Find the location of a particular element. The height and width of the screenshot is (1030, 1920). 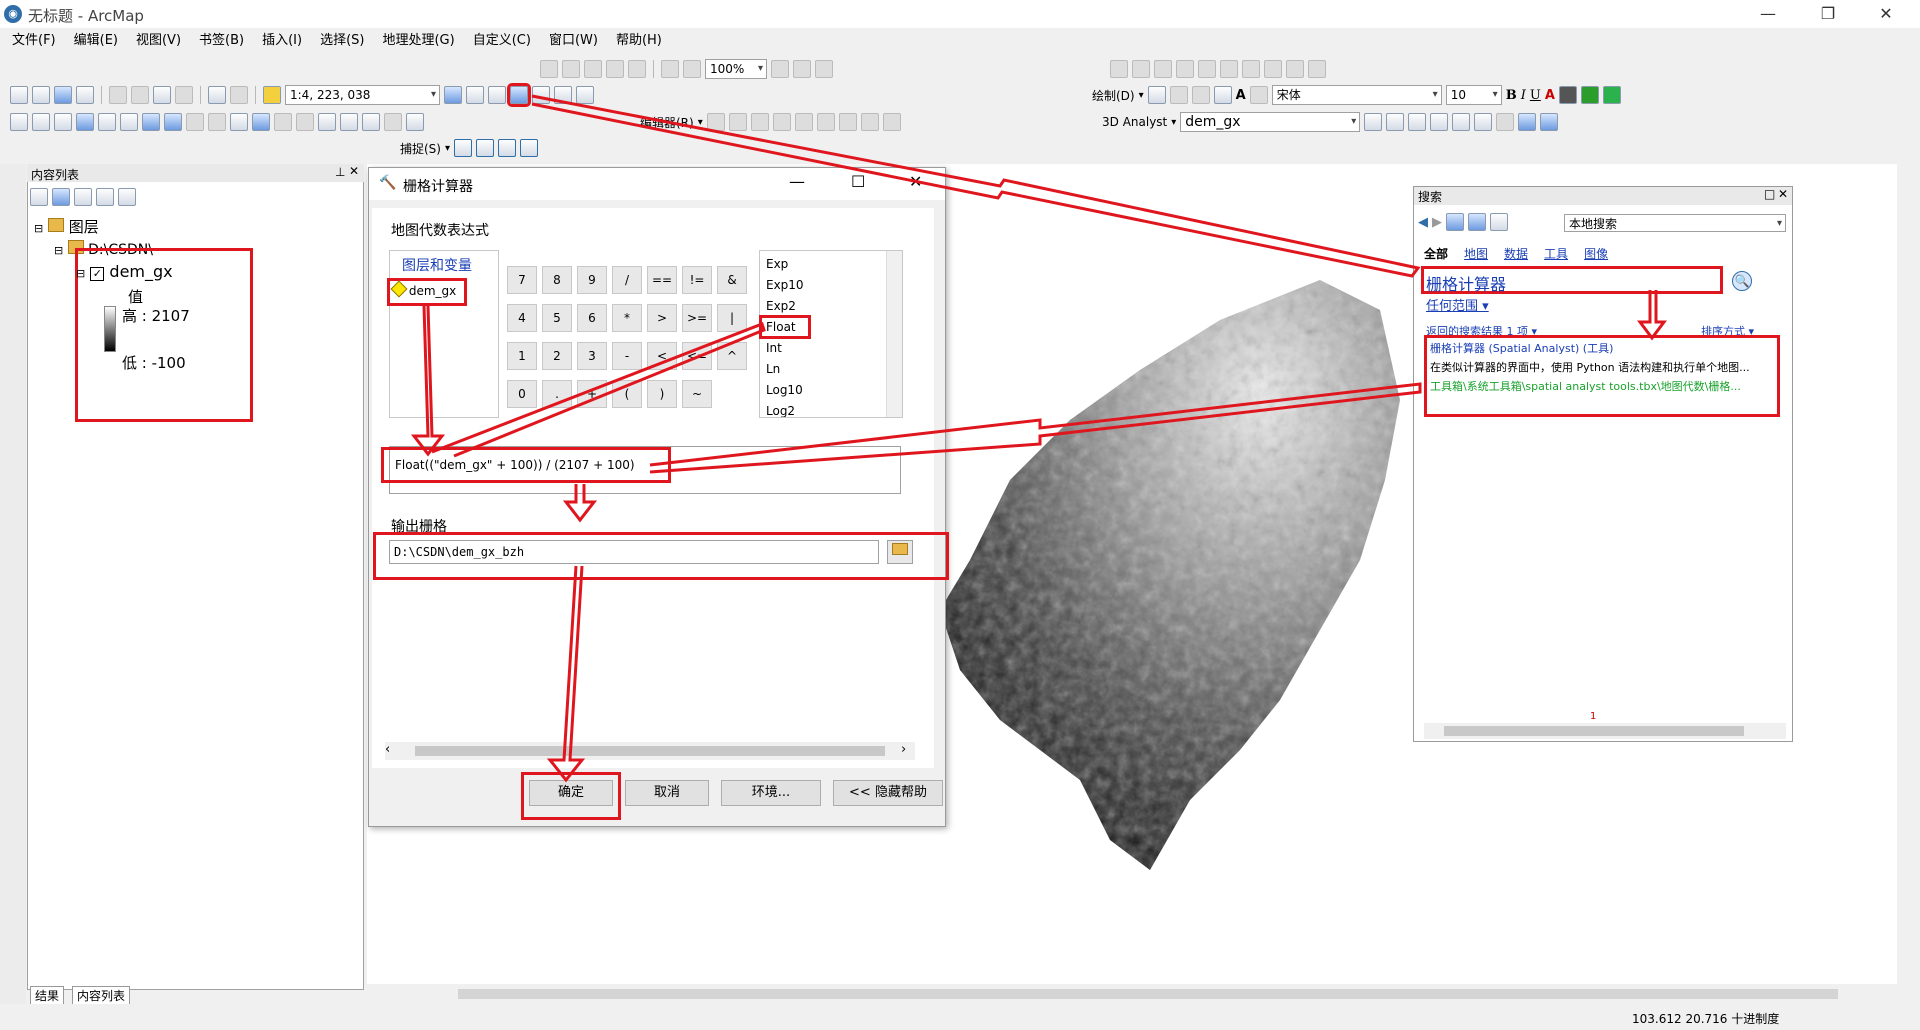

list-by-drawing-order-icon is located at coordinates (39, 197).